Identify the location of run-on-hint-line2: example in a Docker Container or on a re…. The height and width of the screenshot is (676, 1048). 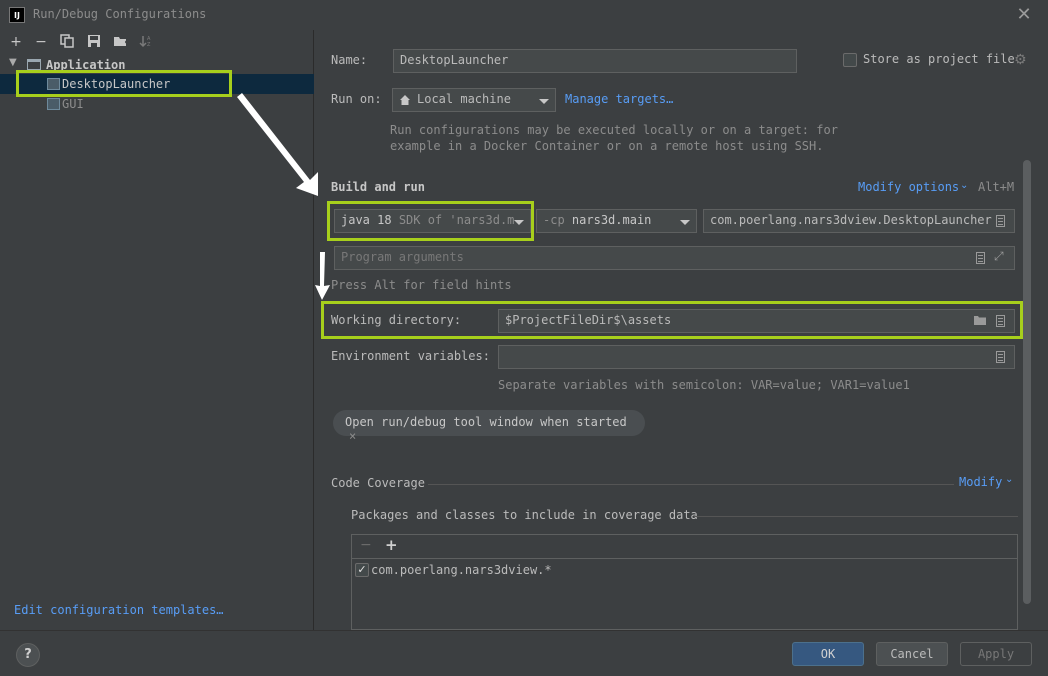
(607, 146).